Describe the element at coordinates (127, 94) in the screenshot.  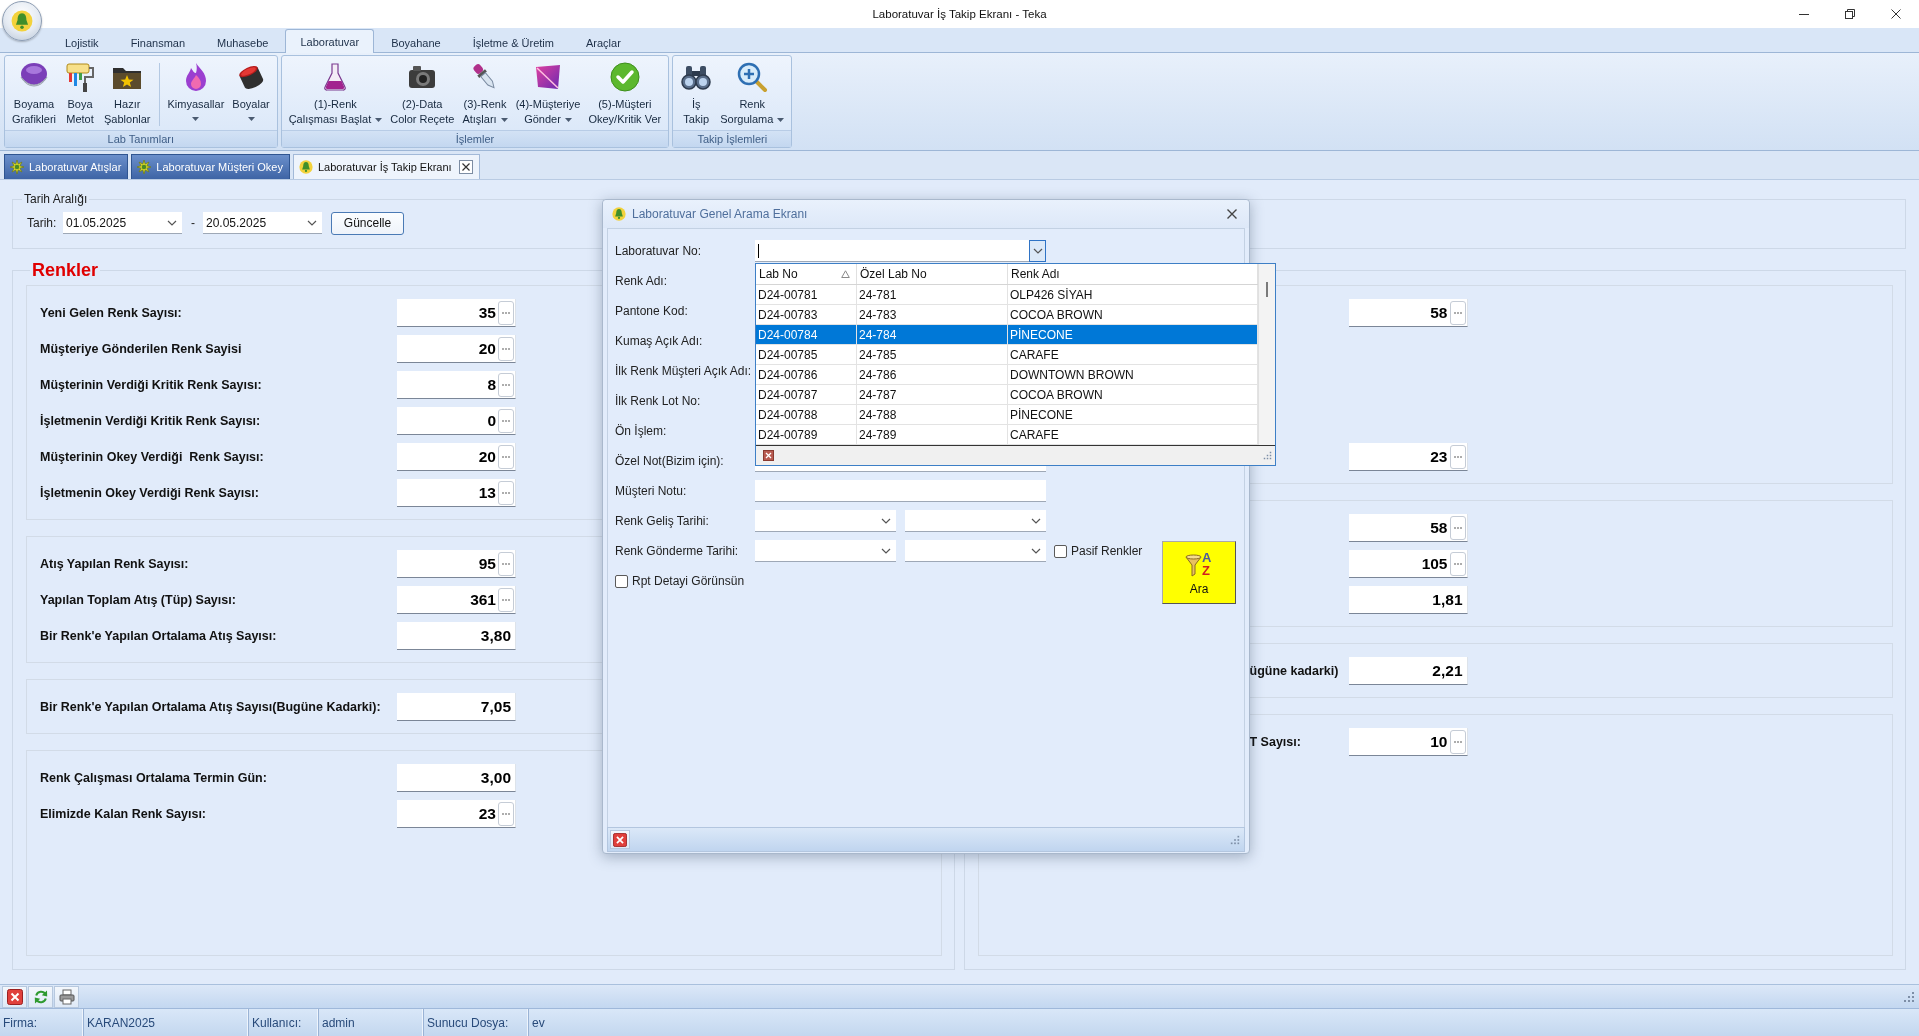
I see `ribbon-button: Hazır Şablonlar` at that location.